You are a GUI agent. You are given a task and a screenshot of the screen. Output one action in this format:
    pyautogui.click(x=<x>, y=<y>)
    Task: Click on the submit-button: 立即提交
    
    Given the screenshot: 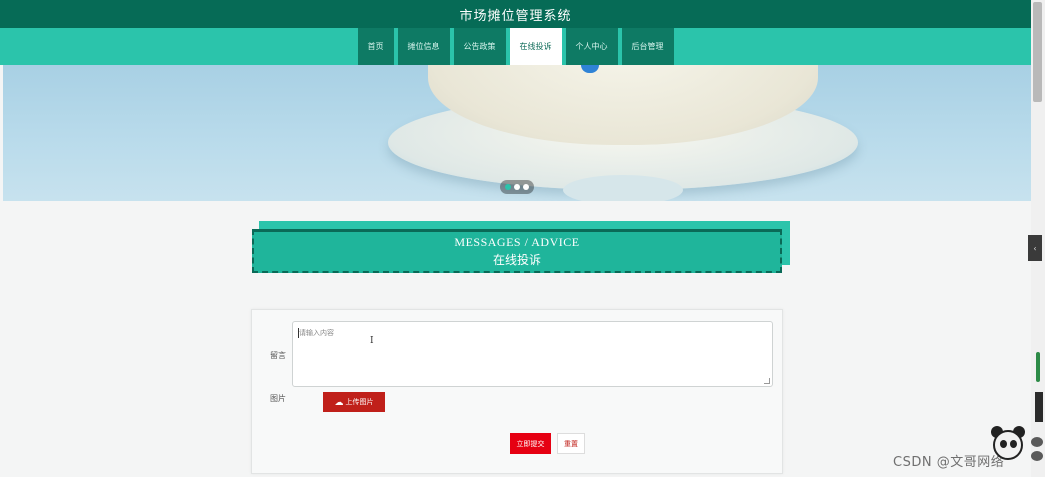 What is the action you would take?
    pyautogui.click(x=530, y=443)
    